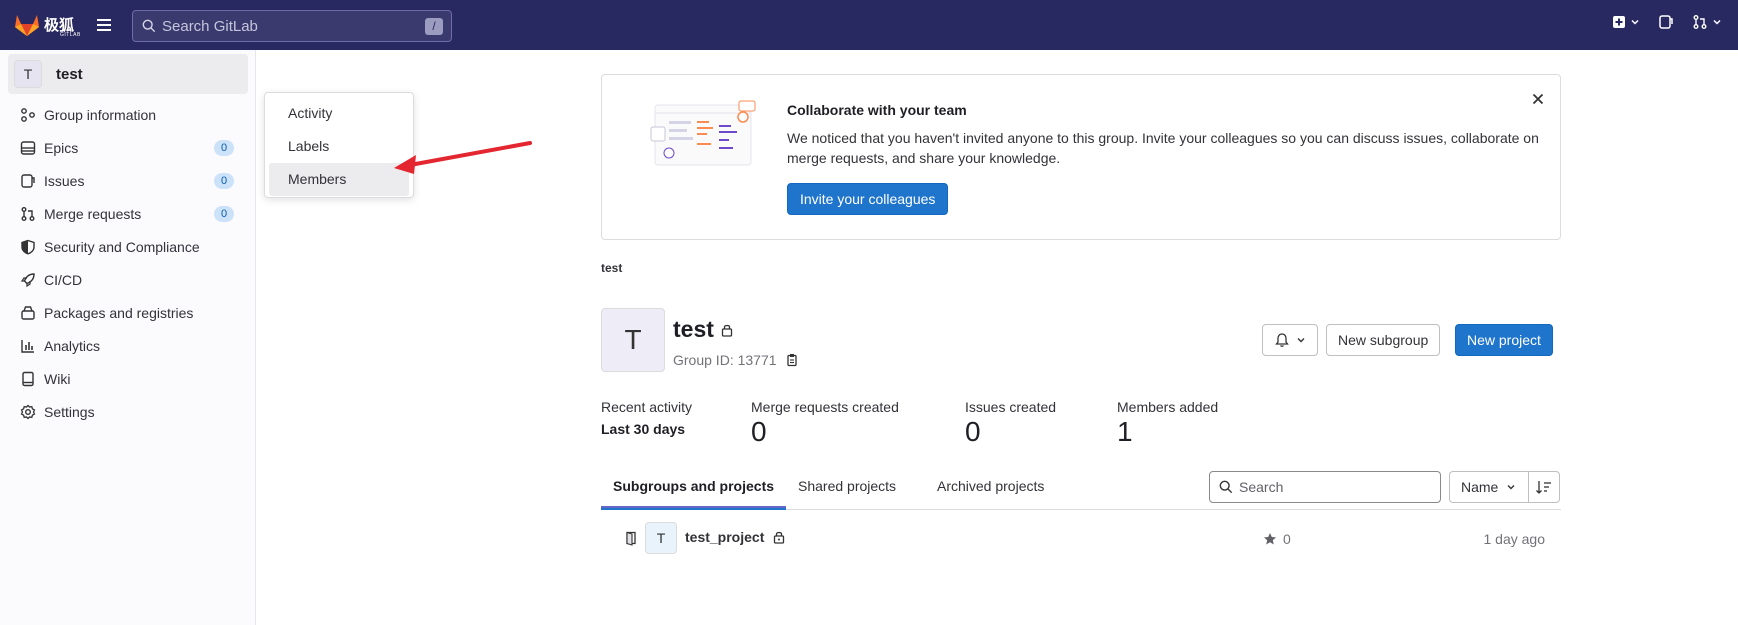 This screenshot has width=1738, height=625. What do you see at coordinates (633, 340) in the screenshot?
I see `group-avatar-large: T` at bounding box center [633, 340].